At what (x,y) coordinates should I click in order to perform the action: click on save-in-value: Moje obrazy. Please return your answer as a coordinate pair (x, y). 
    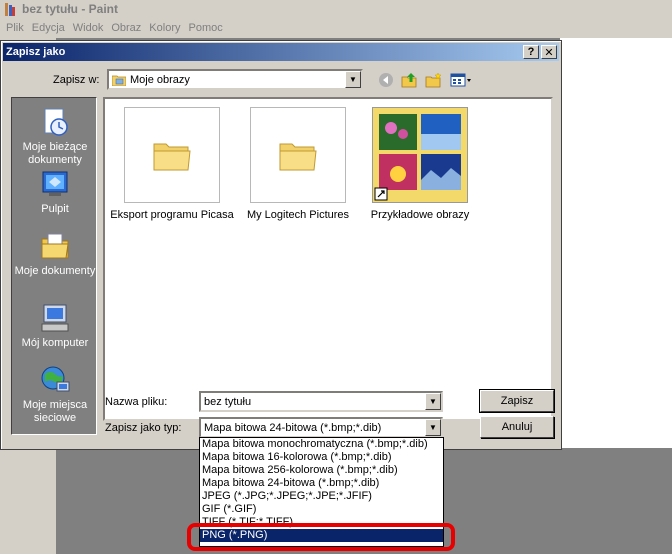
    Looking at the image, I should click on (160, 79).